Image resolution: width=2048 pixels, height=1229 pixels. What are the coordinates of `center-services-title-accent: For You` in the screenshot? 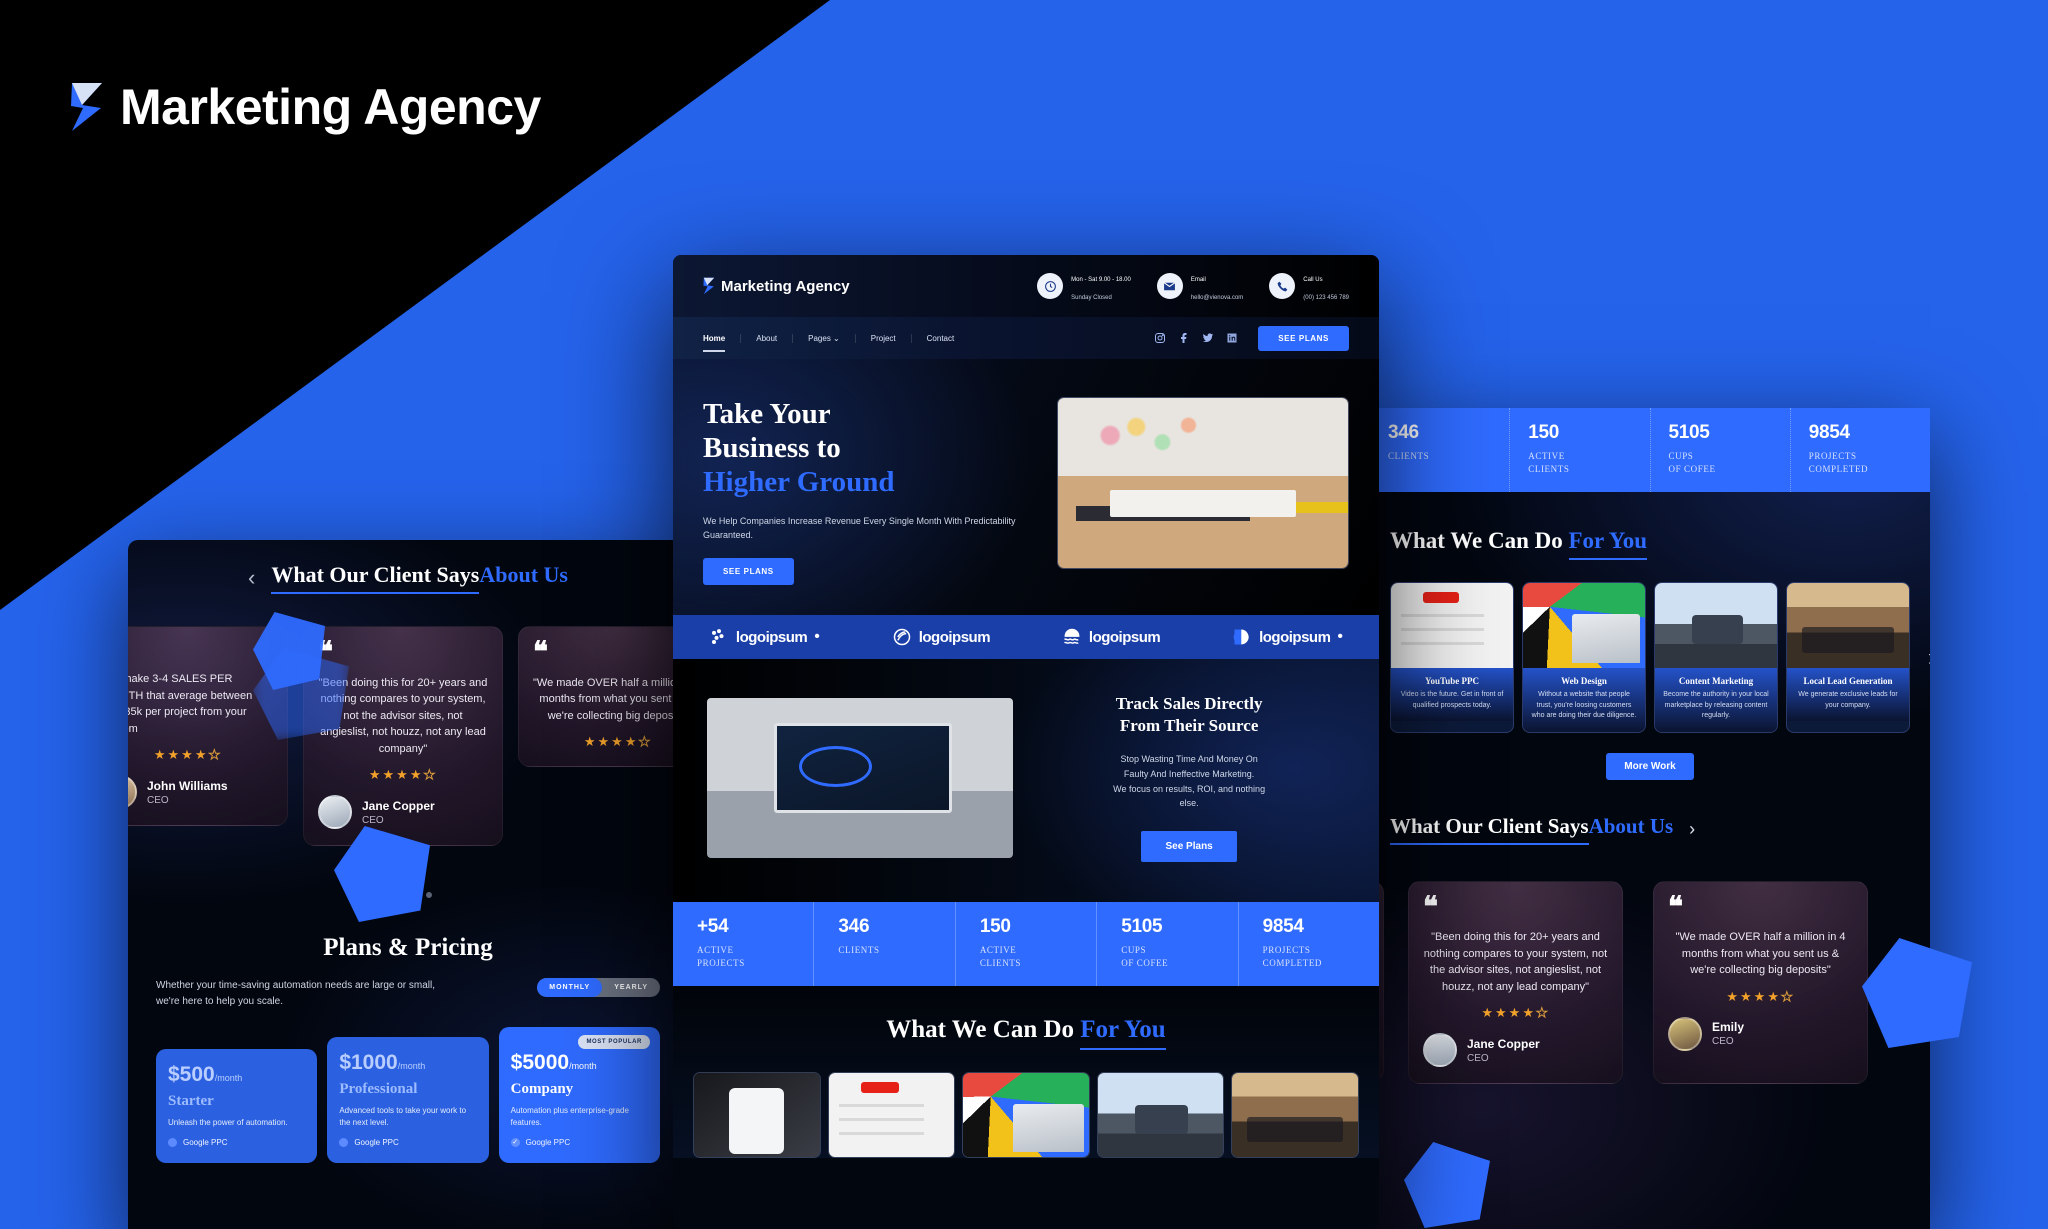 It's located at (1123, 1033).